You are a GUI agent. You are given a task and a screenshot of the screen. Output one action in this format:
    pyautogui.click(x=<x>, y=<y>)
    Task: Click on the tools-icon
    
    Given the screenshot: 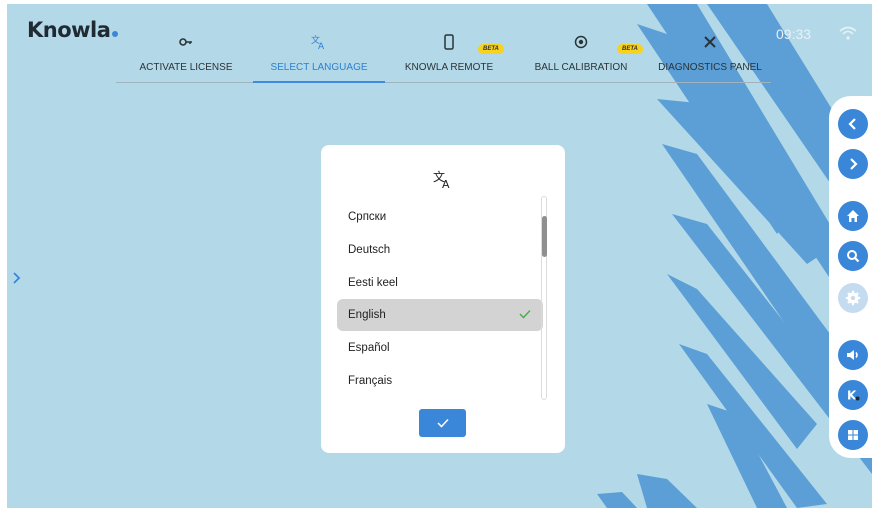 What is the action you would take?
    pyautogui.click(x=710, y=42)
    